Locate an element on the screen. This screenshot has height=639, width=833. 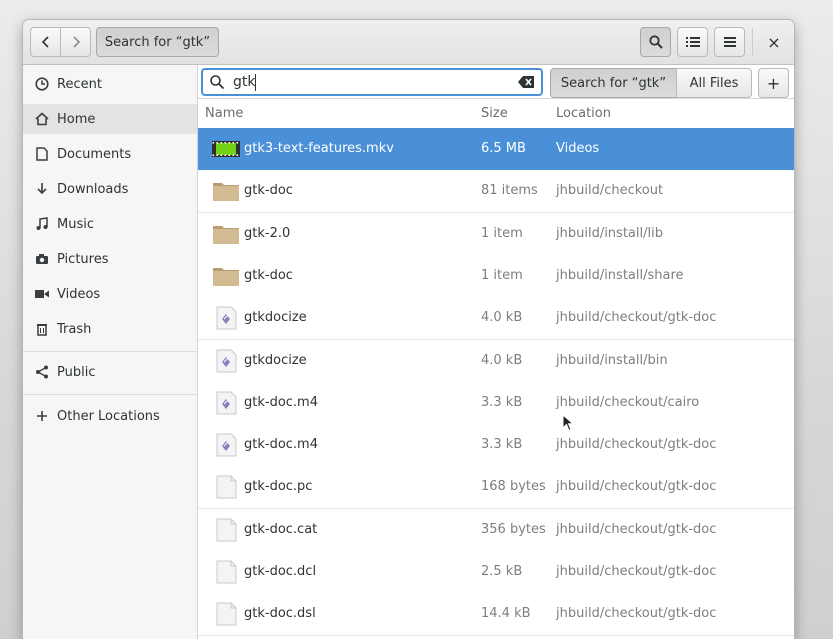
file-size: 4.0 kB is located at coordinates (502, 318).